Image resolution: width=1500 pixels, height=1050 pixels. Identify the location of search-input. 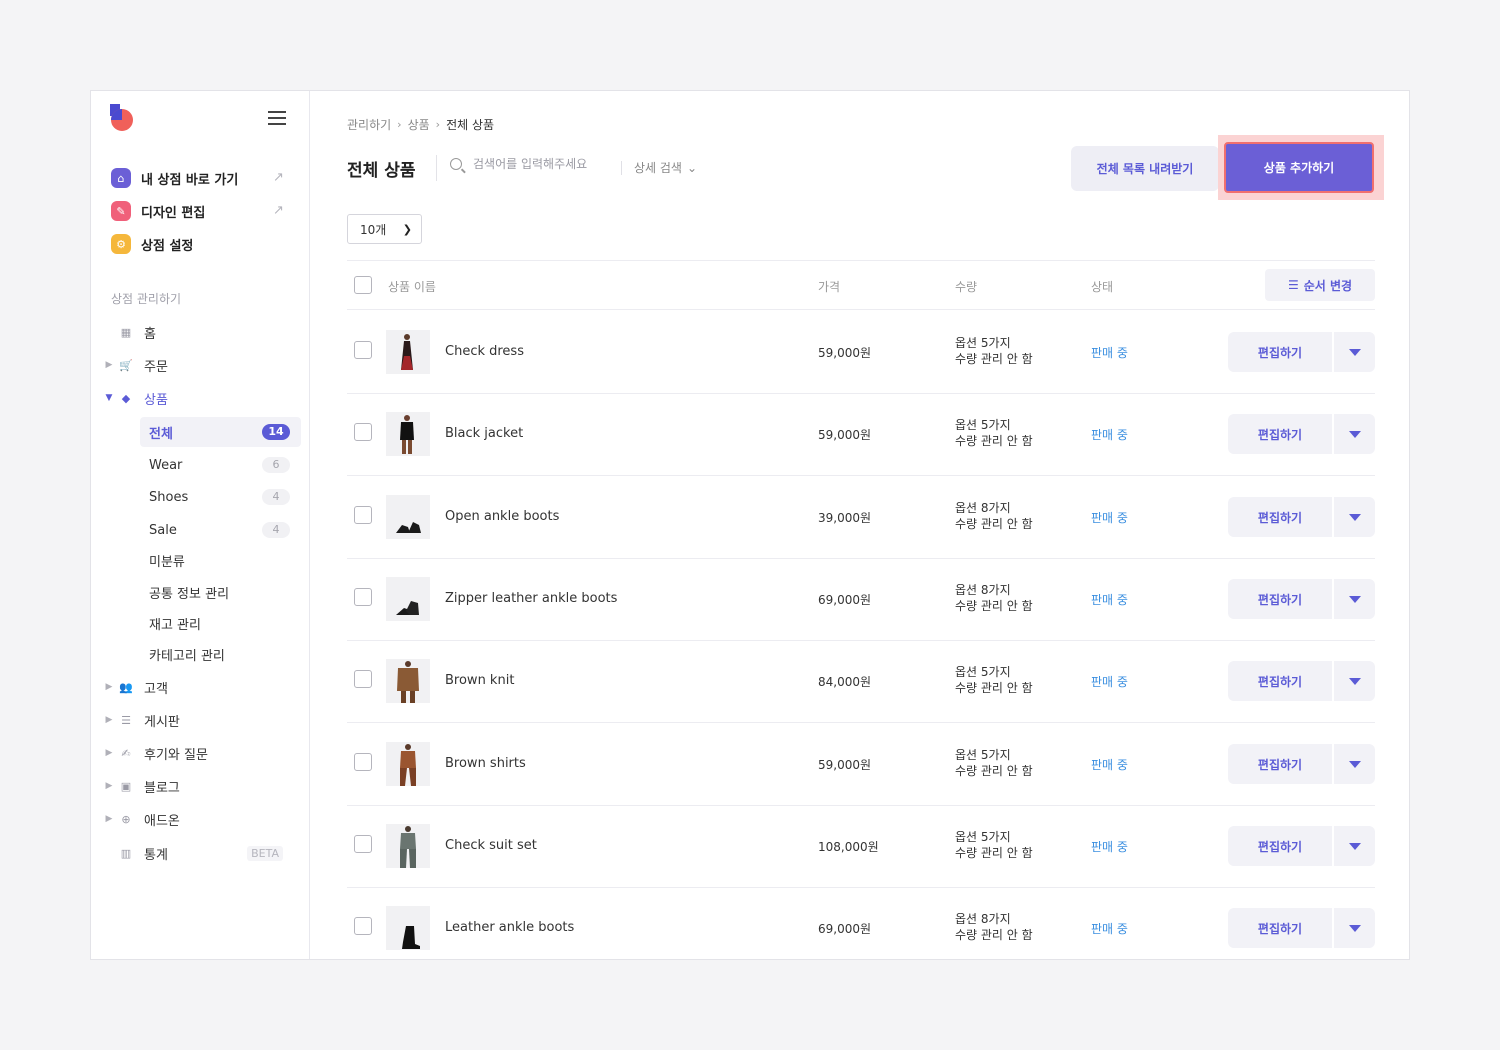
(543, 164).